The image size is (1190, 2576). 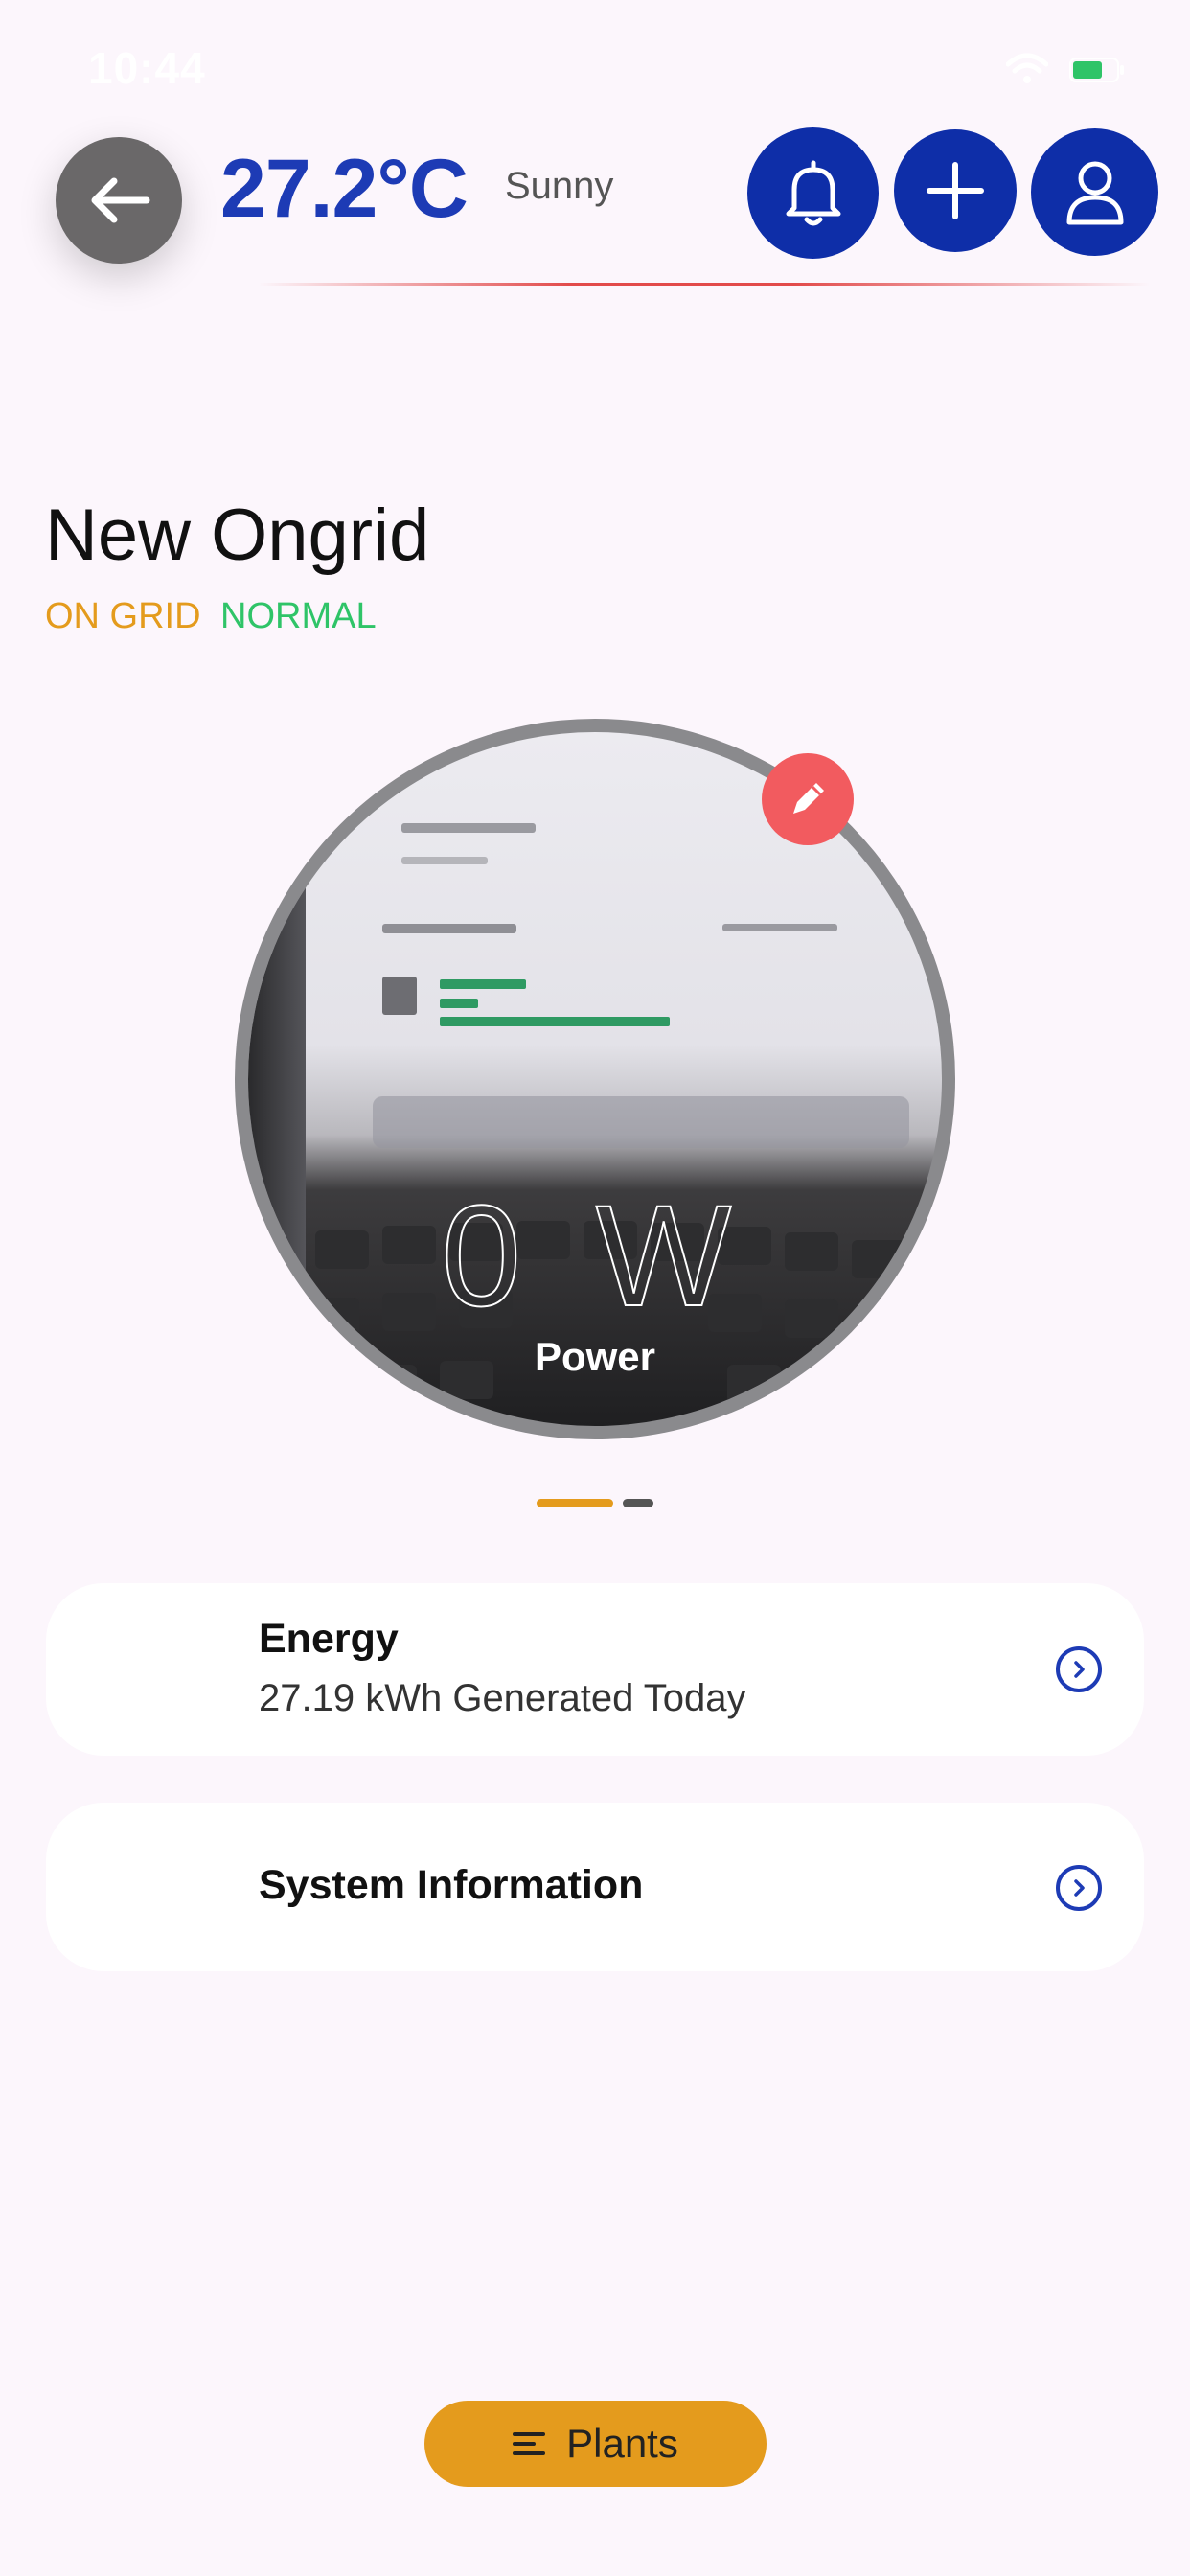 I want to click on user-icon, so click(x=1095, y=193).